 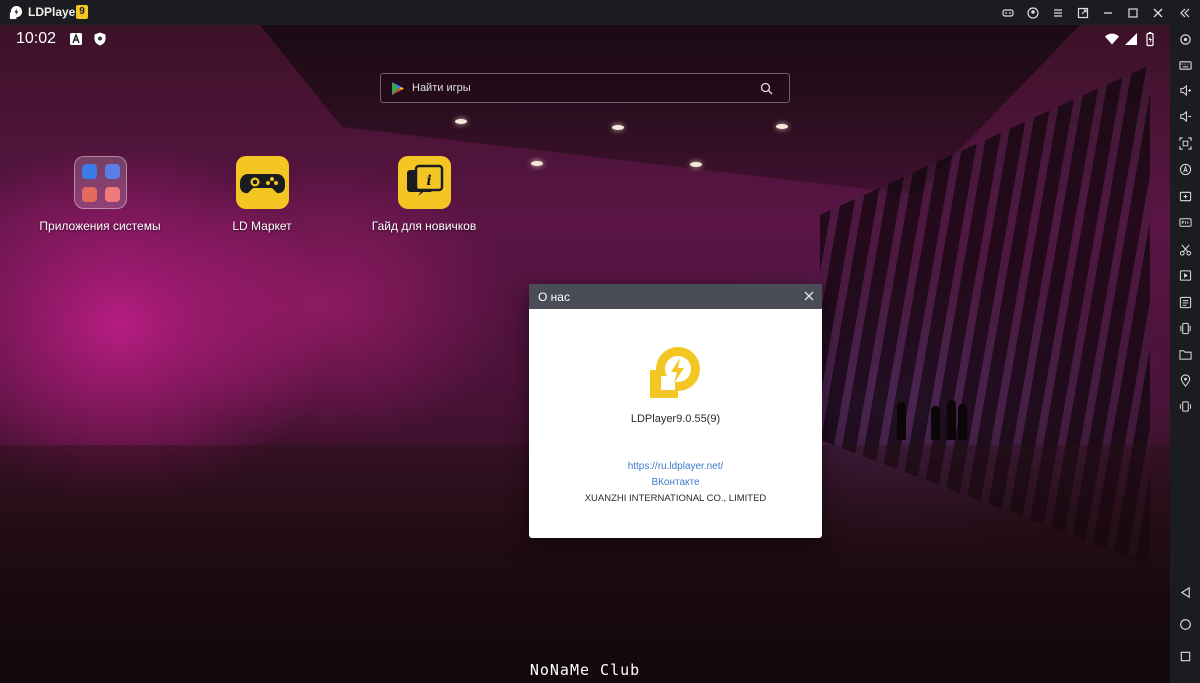 What do you see at coordinates (1008, 12) in the screenshot?
I see `gamepad-icon` at bounding box center [1008, 12].